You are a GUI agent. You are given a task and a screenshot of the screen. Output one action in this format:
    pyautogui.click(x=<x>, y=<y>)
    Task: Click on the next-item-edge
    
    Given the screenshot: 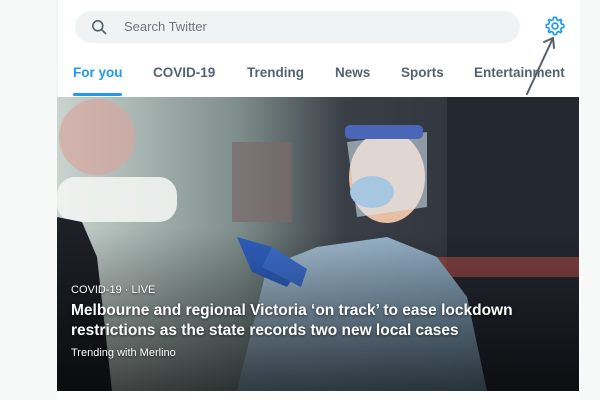 What is the action you would take?
    pyautogui.click(x=318, y=395)
    